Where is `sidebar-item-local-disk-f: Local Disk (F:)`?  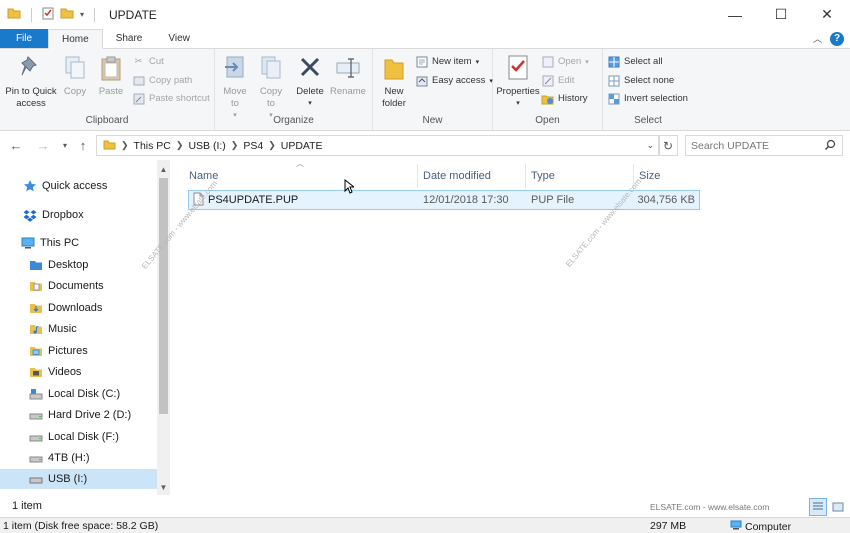 sidebar-item-local-disk-f: Local Disk (F:) is located at coordinates (78, 437).